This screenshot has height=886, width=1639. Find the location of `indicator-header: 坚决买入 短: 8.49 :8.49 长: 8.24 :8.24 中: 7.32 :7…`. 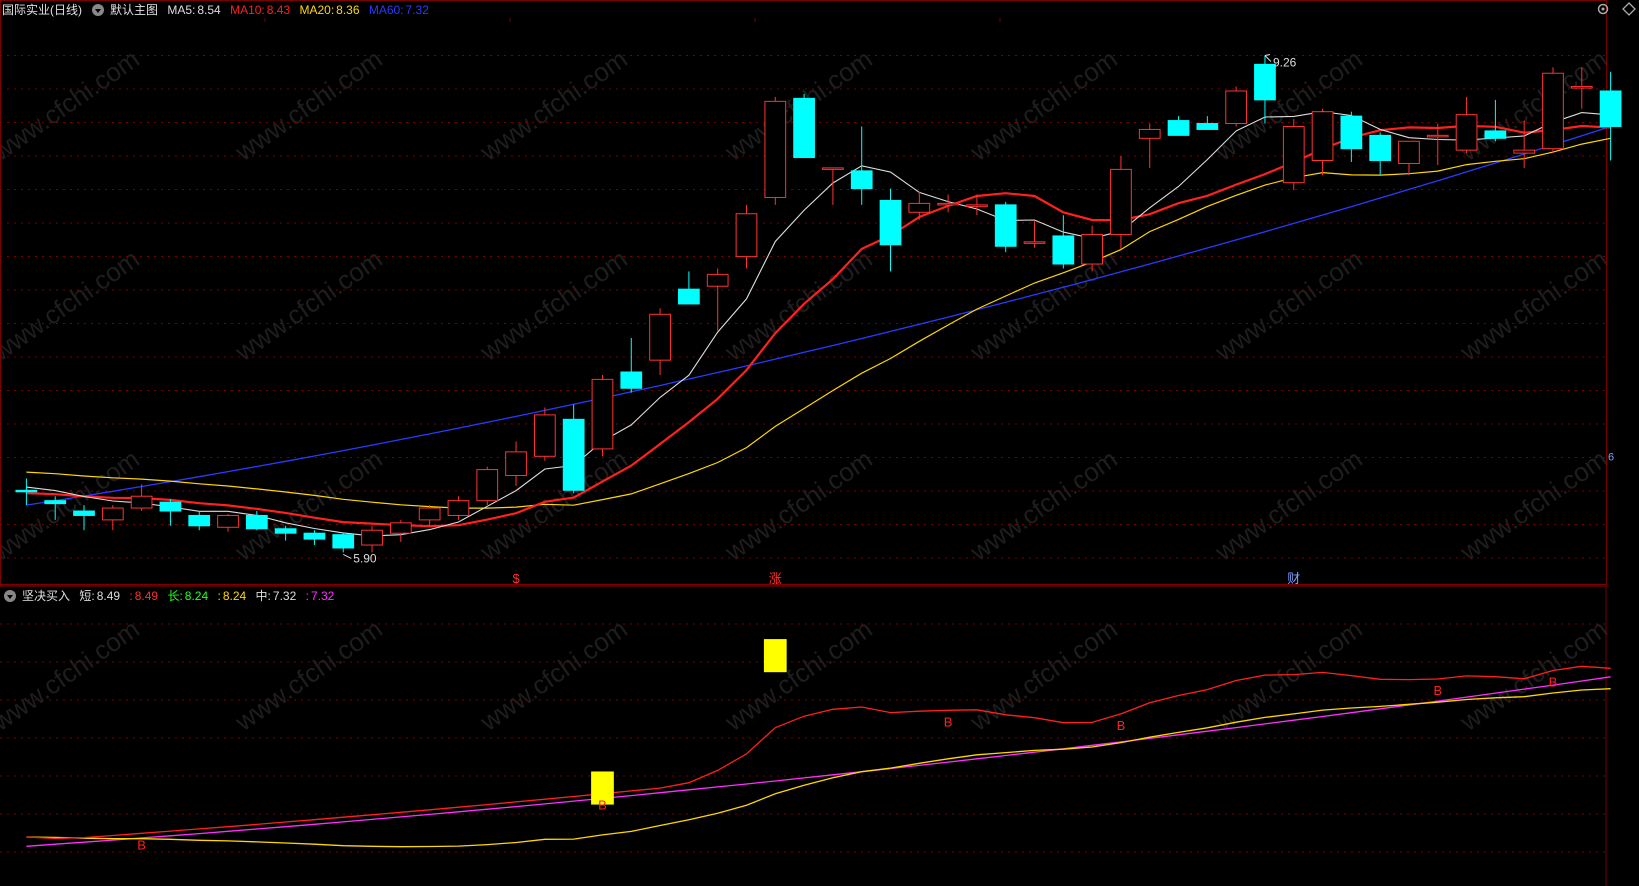

indicator-header: 坚决买入 短: 8.49 :8.49 长: 8.24 :8.24 中: 7.32 :7… is located at coordinates (170, 596).